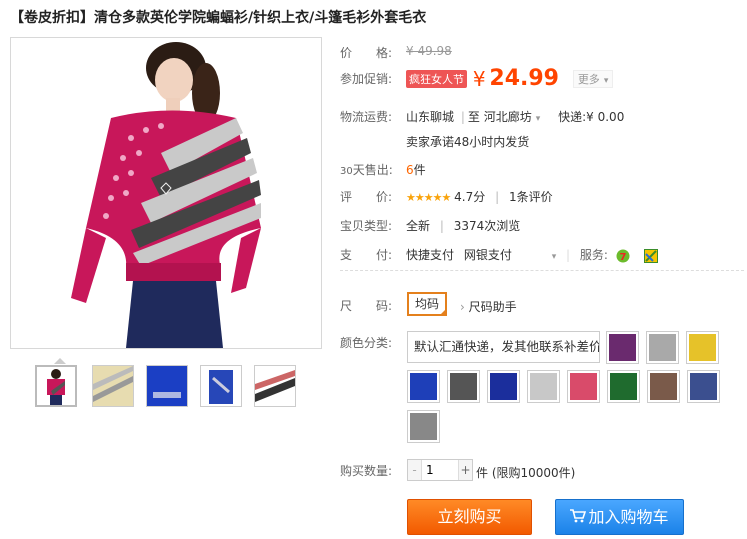 This screenshot has width=747, height=539. I want to click on sales-count: 6, so click(410, 170).